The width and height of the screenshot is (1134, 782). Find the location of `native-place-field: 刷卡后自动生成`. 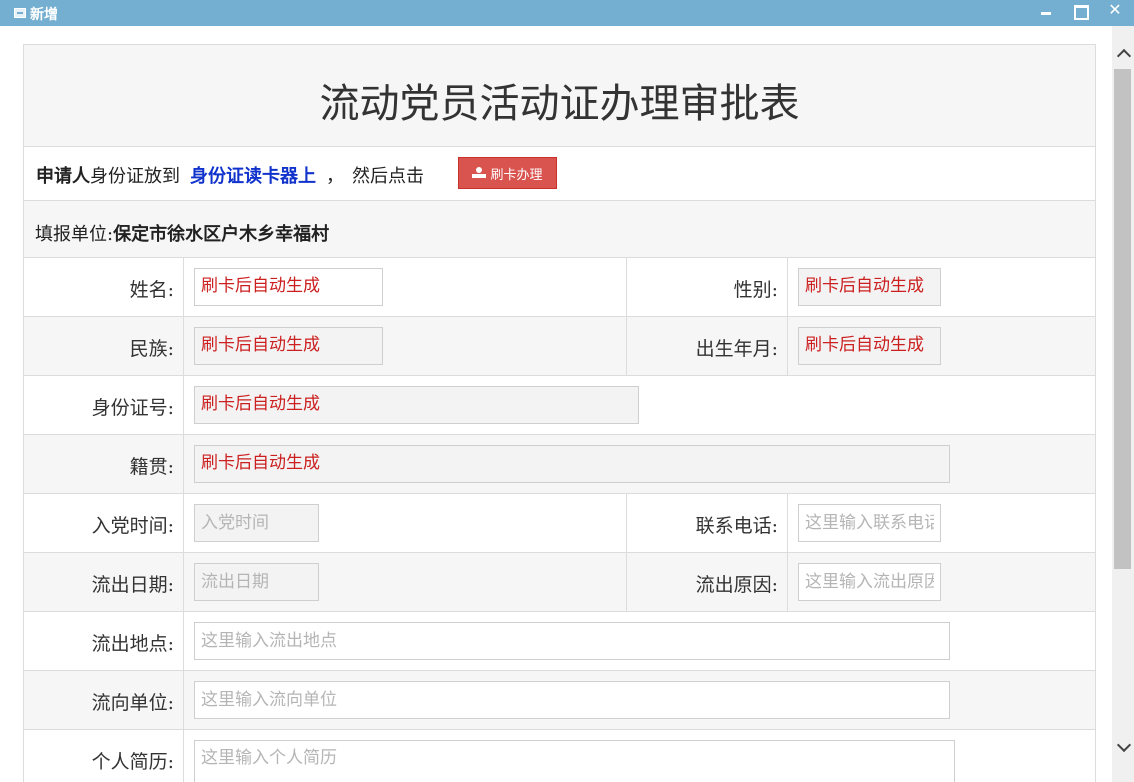

native-place-field: 刷卡后自动生成 is located at coordinates (572, 464).